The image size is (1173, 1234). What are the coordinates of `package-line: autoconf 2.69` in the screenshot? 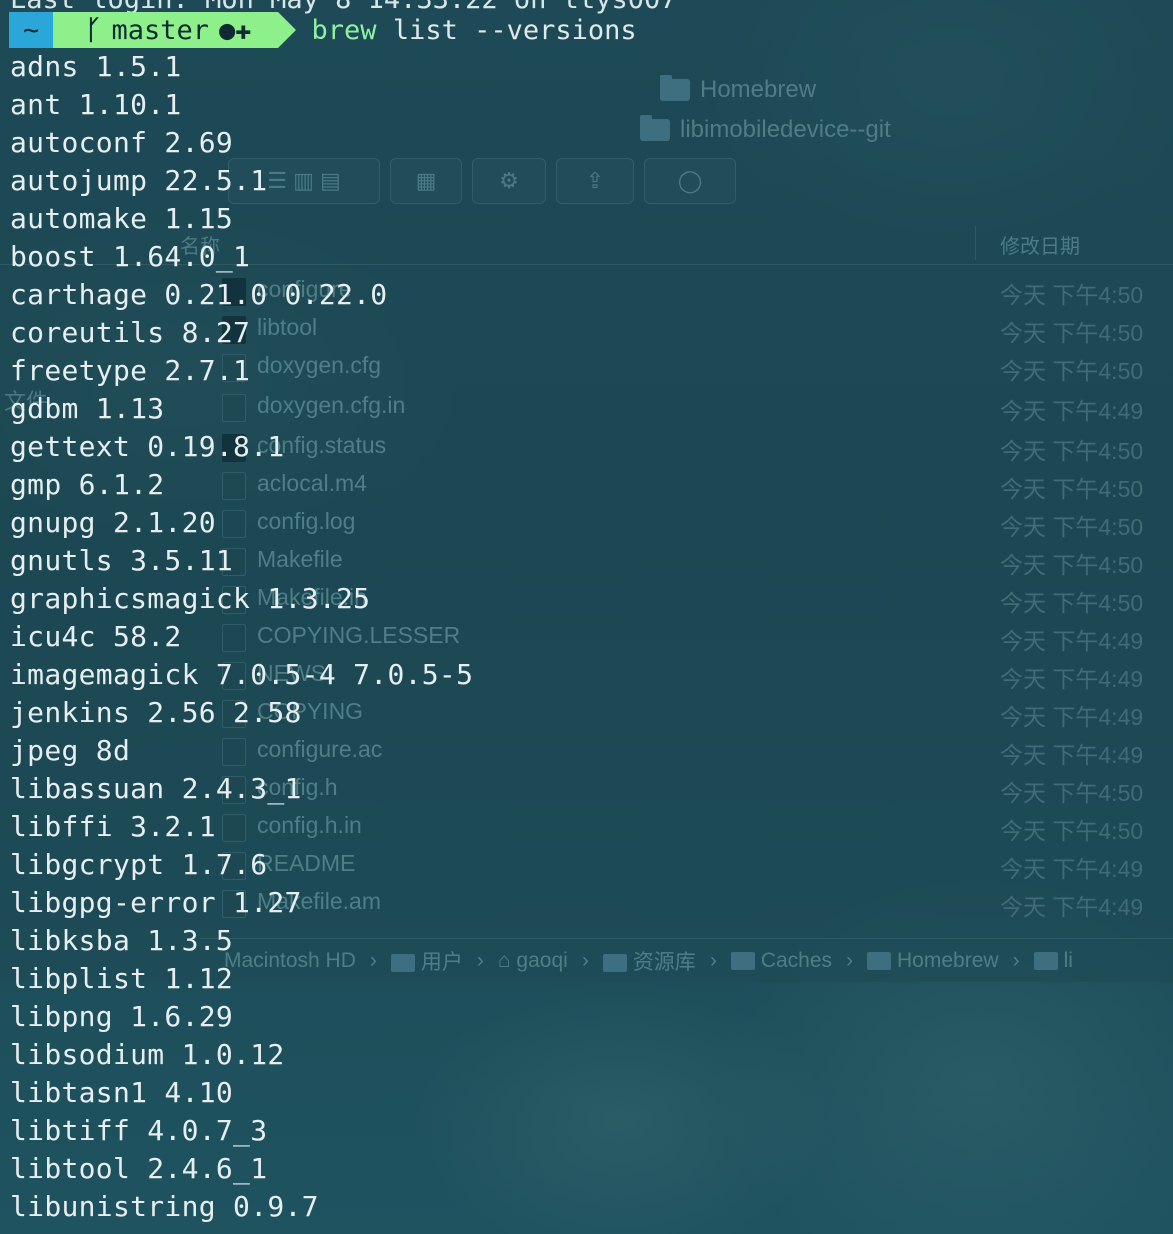 It's located at (122, 142).